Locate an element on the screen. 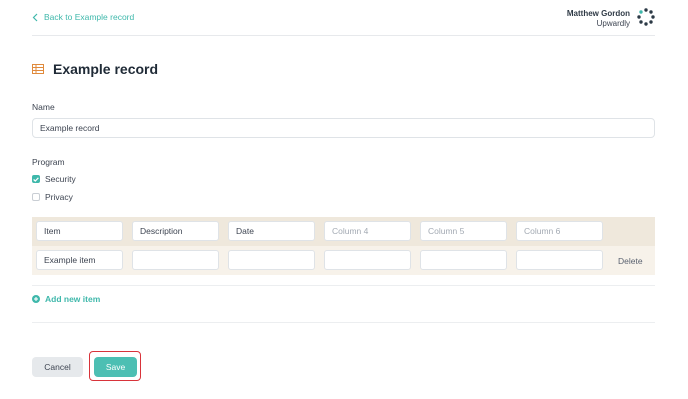  page-title: Example record is located at coordinates (106, 69).